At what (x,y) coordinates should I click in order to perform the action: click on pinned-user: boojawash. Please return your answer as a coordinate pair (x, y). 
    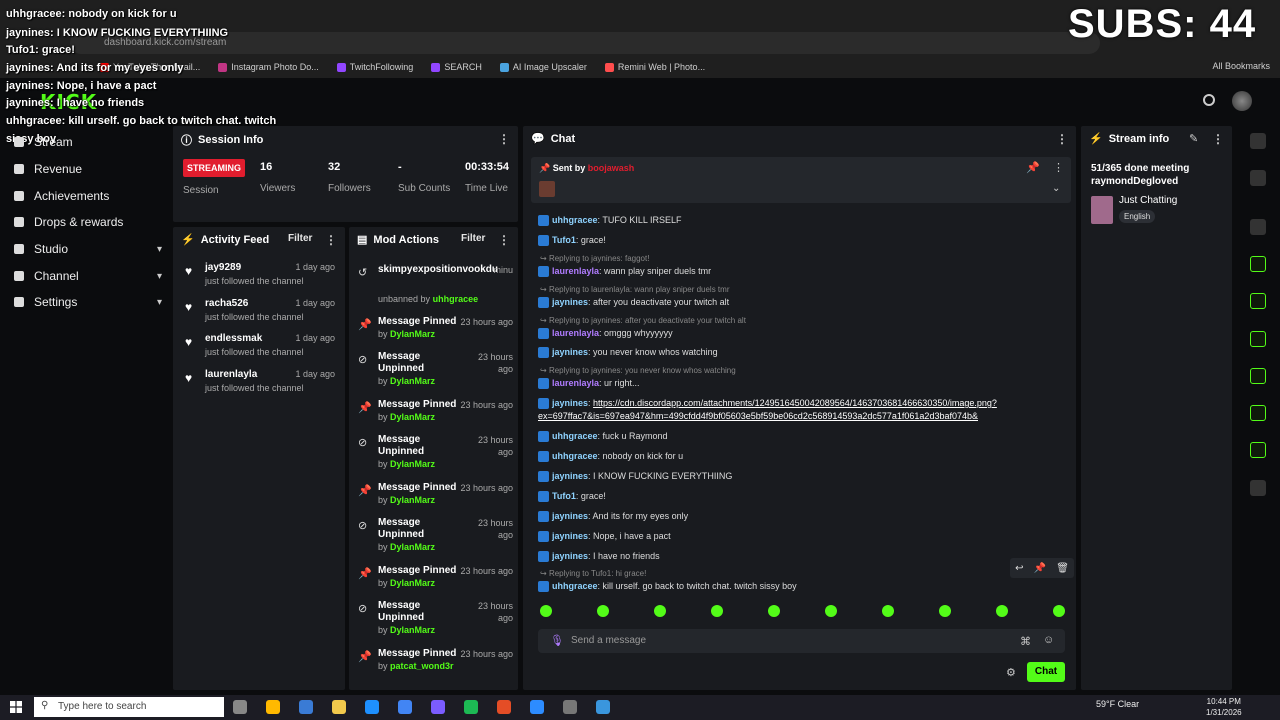
    Looking at the image, I should click on (611, 168).